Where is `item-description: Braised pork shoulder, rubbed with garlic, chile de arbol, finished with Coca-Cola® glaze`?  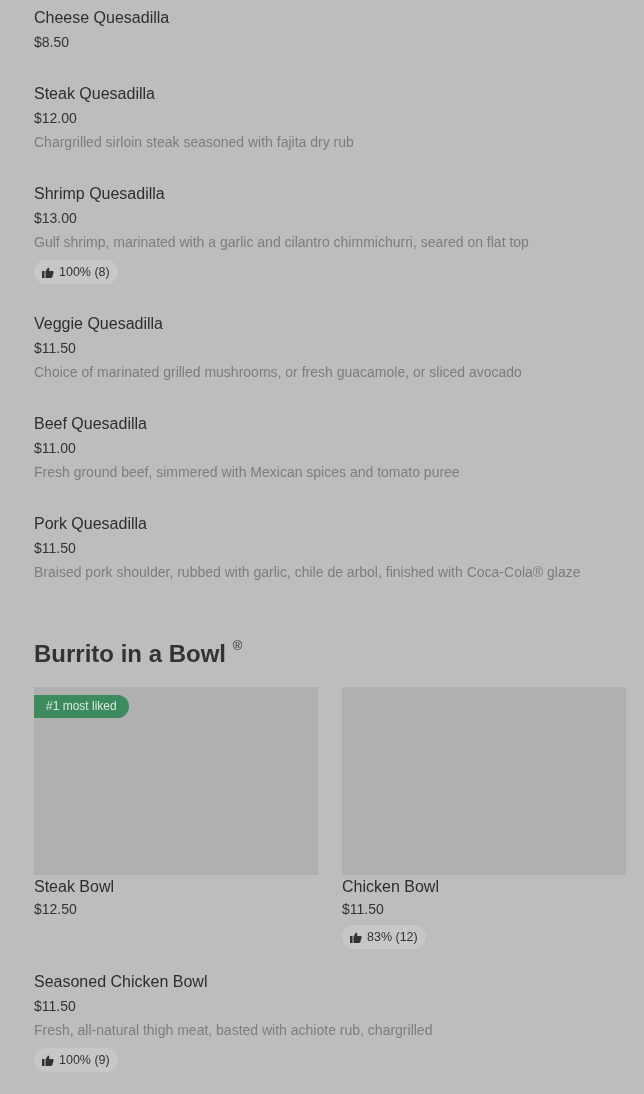 item-description: Braised pork shoulder, rubbed with garlic, chile de arbol, finished with Coca-Cola® glaze is located at coordinates (307, 572).